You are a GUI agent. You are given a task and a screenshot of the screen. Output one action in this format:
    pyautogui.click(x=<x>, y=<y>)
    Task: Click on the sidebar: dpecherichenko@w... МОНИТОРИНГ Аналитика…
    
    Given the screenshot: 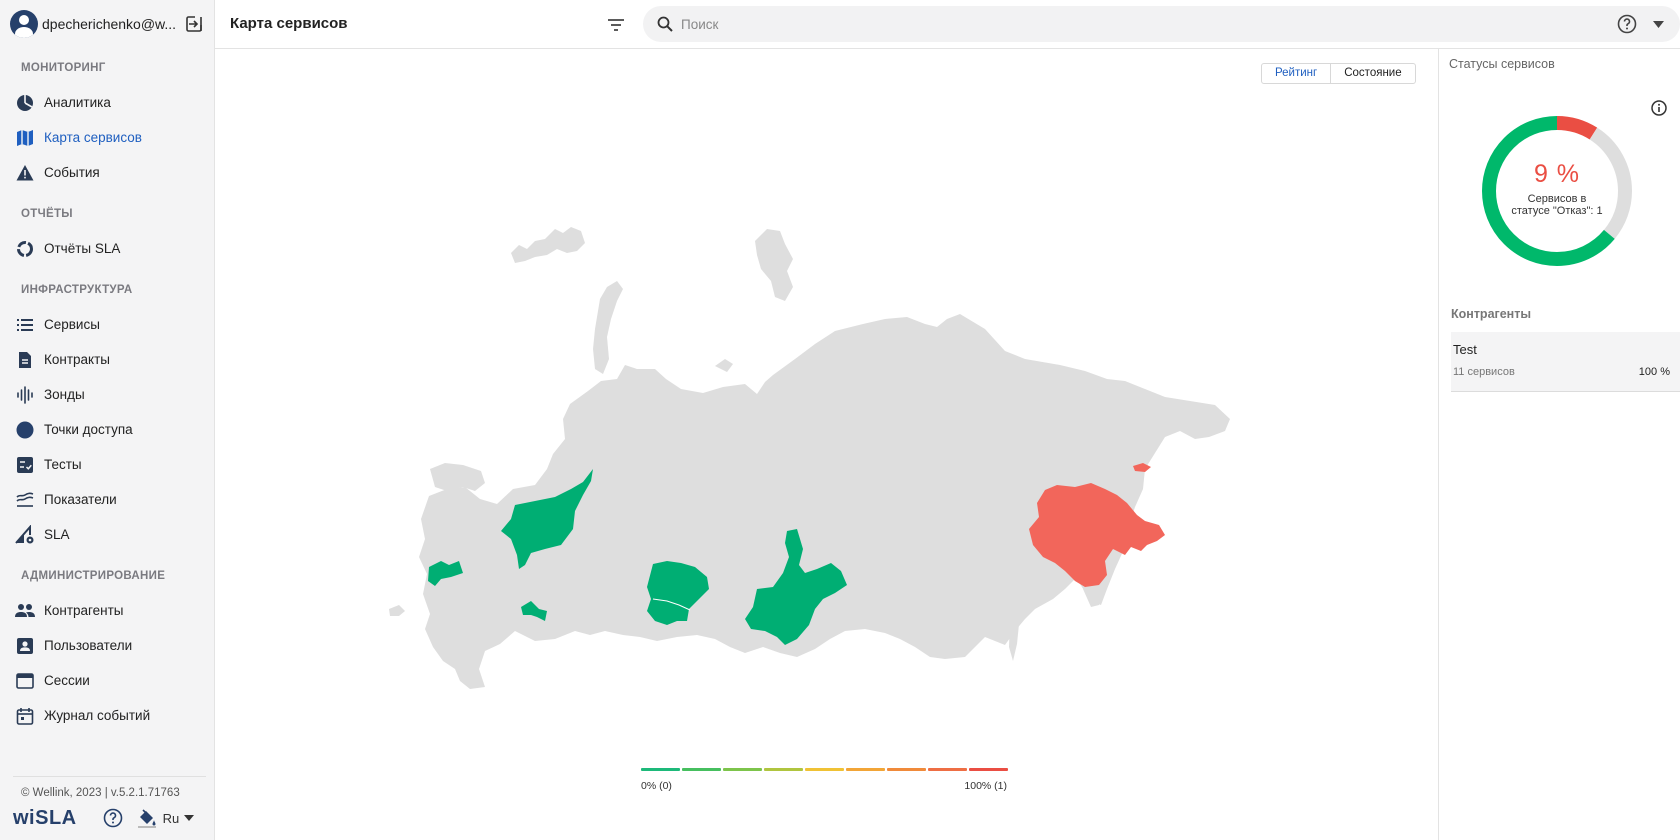 What is the action you would take?
    pyautogui.click(x=107, y=420)
    